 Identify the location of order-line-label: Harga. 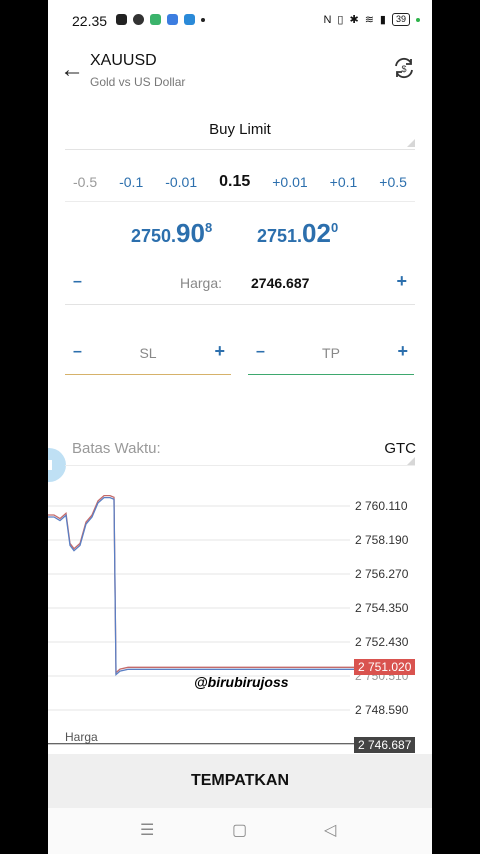
(81, 737).